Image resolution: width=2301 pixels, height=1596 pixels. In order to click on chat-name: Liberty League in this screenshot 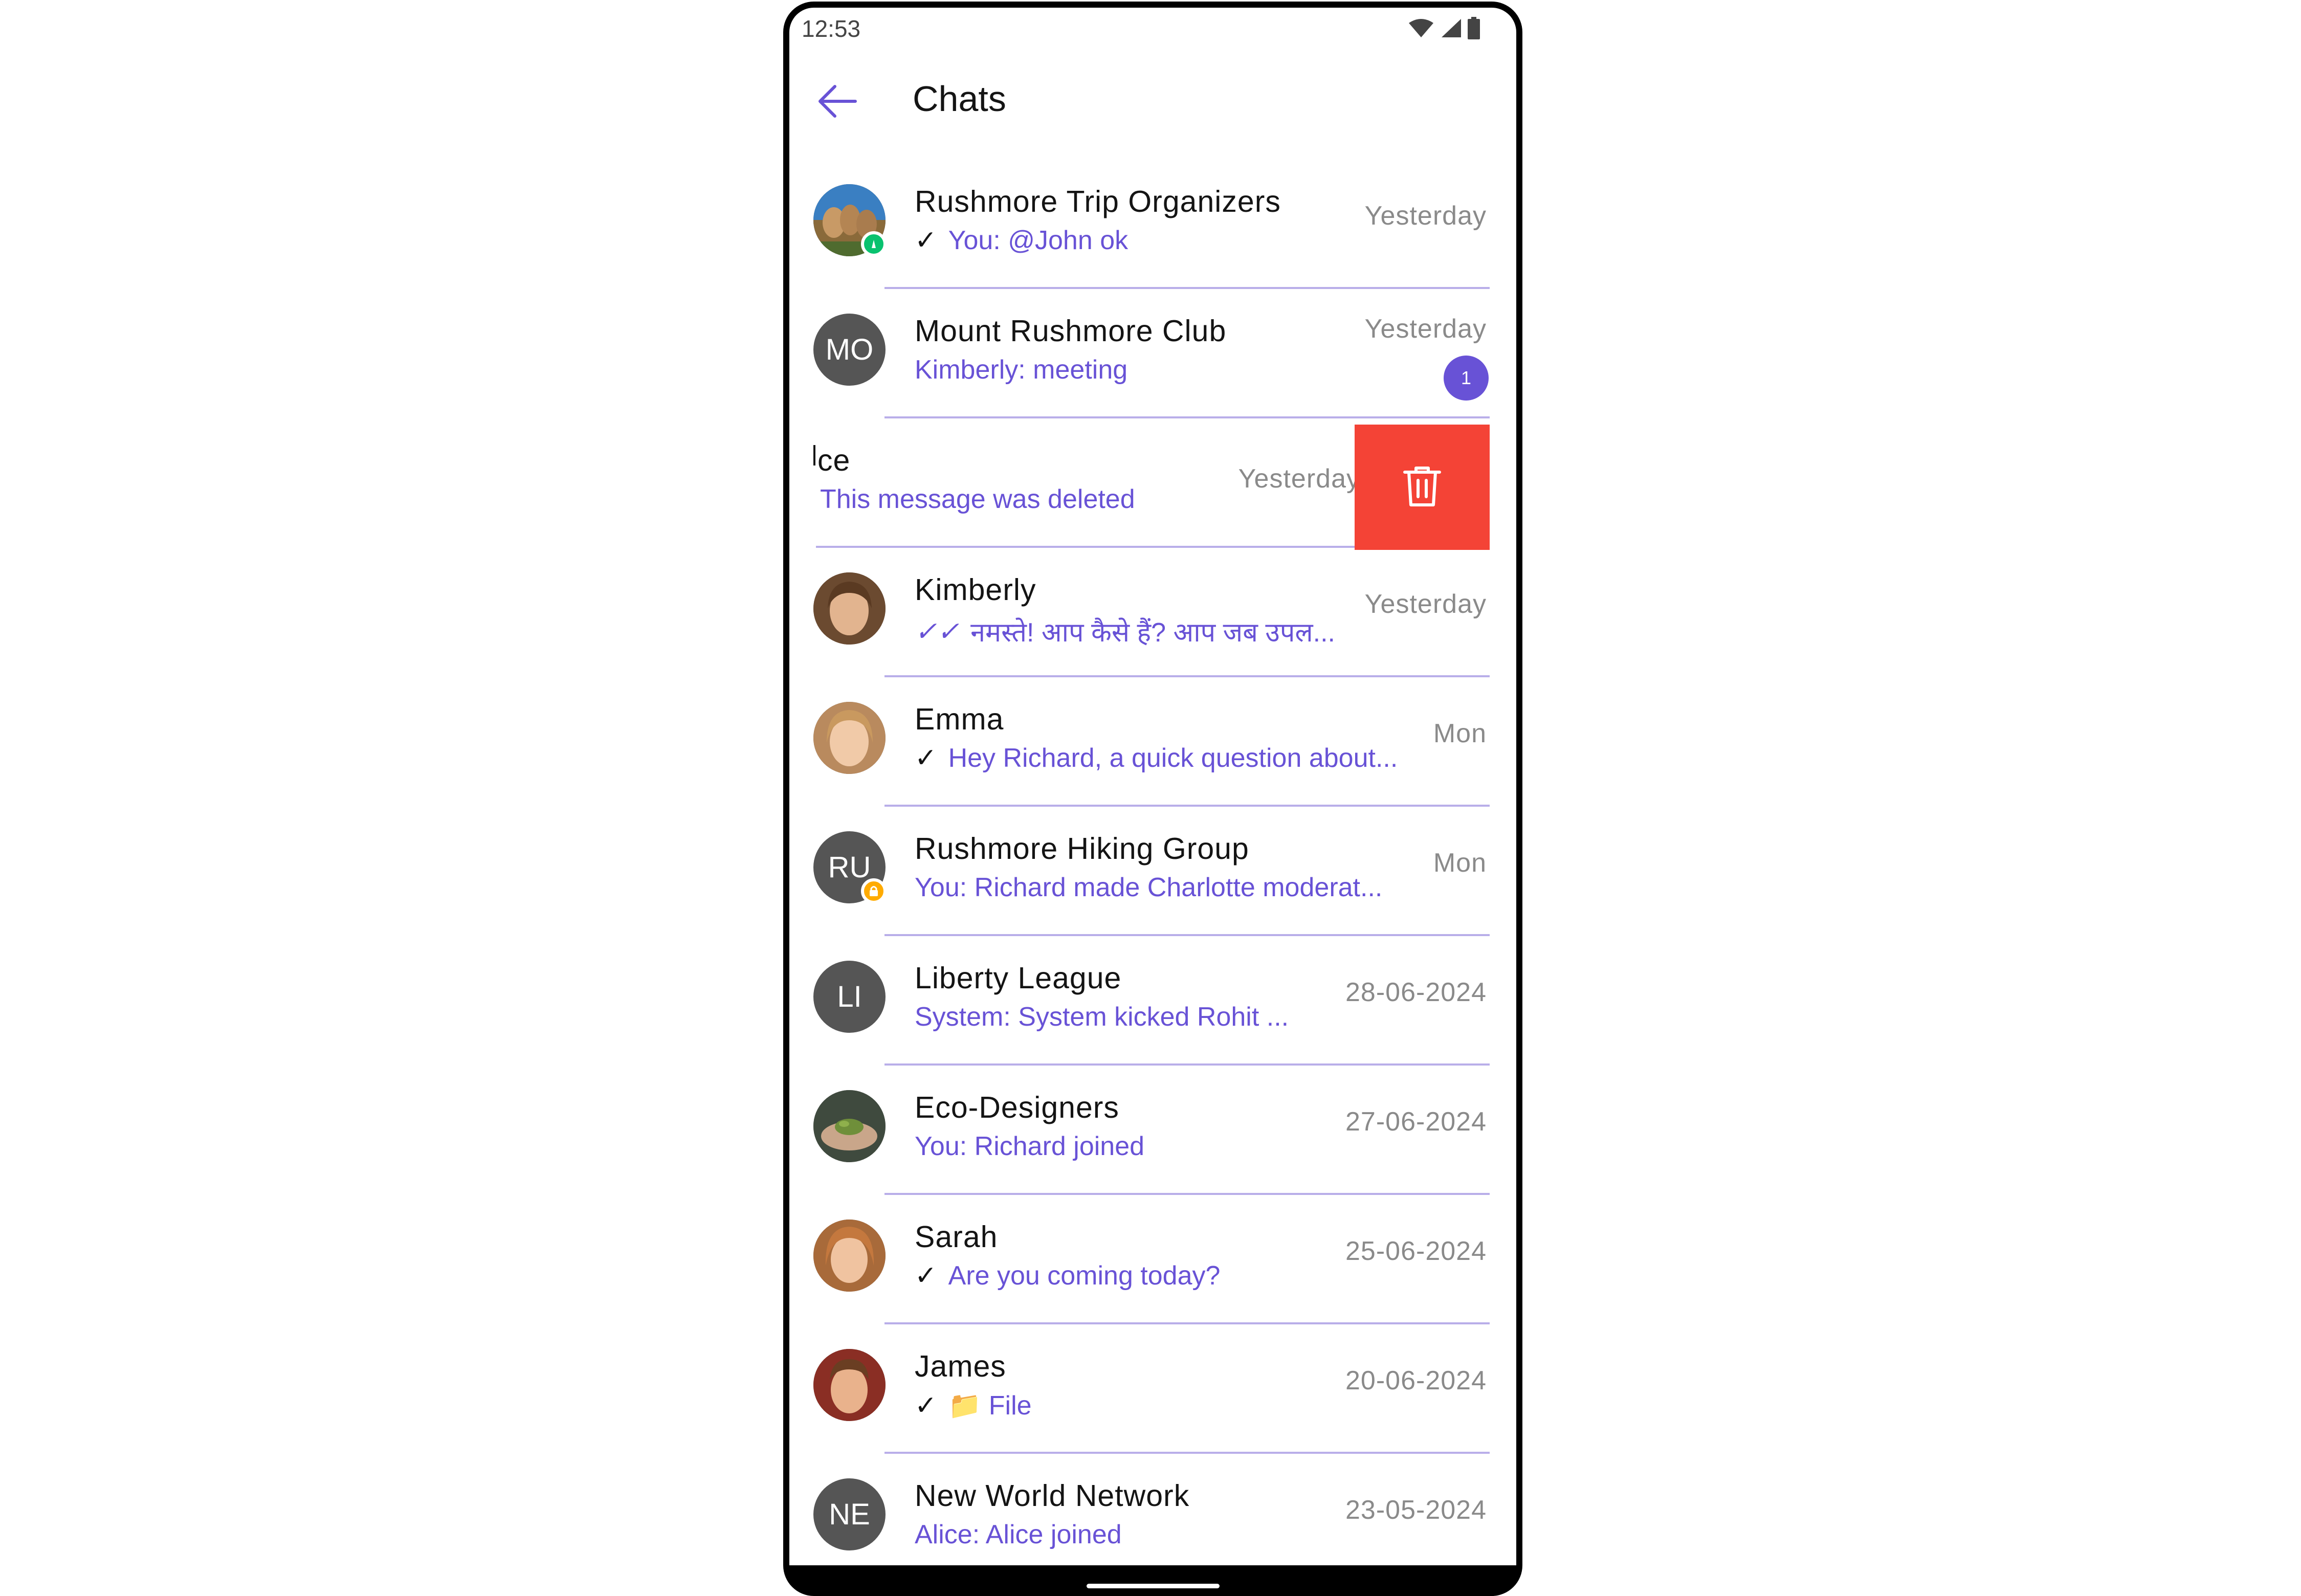, I will do `click(1018, 978)`.